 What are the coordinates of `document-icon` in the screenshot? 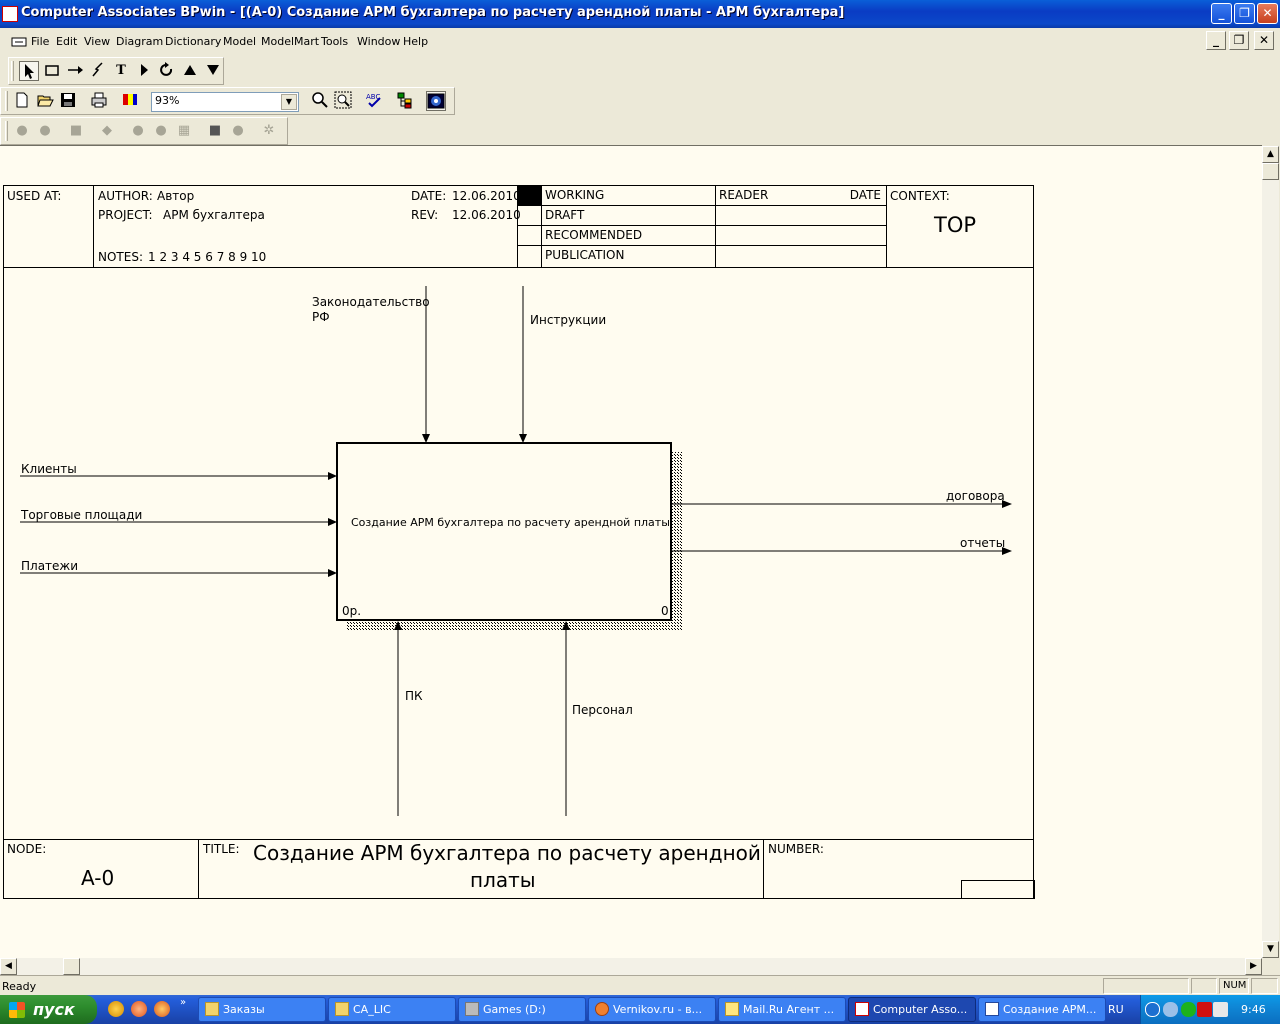 It's located at (19, 42).